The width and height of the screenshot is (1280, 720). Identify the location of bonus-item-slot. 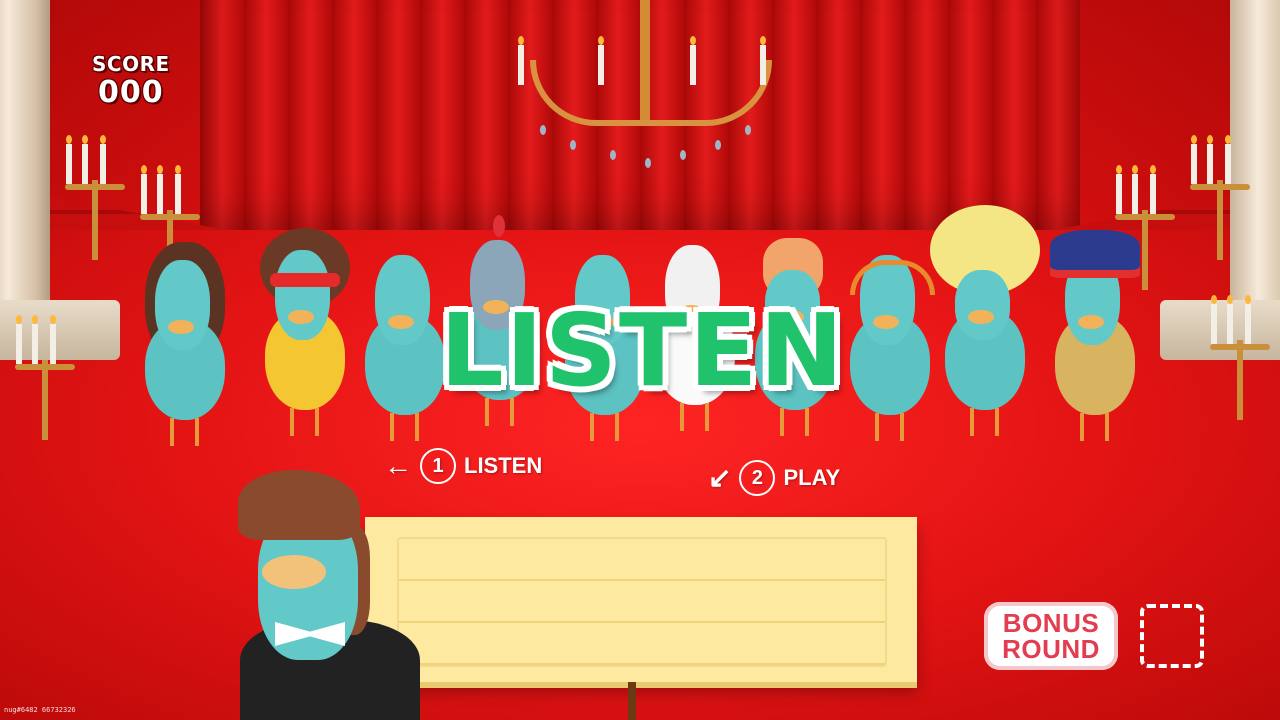
(1172, 636).